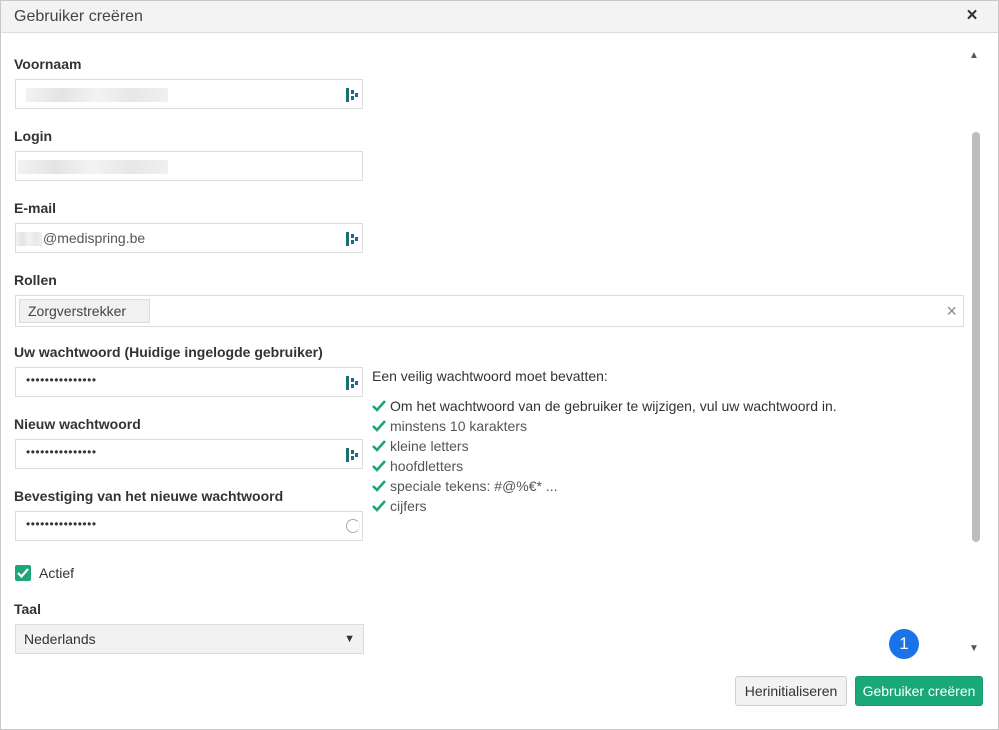 The image size is (999, 730). What do you see at coordinates (60, 639) in the screenshot?
I see `language-value: Nederlands` at bounding box center [60, 639].